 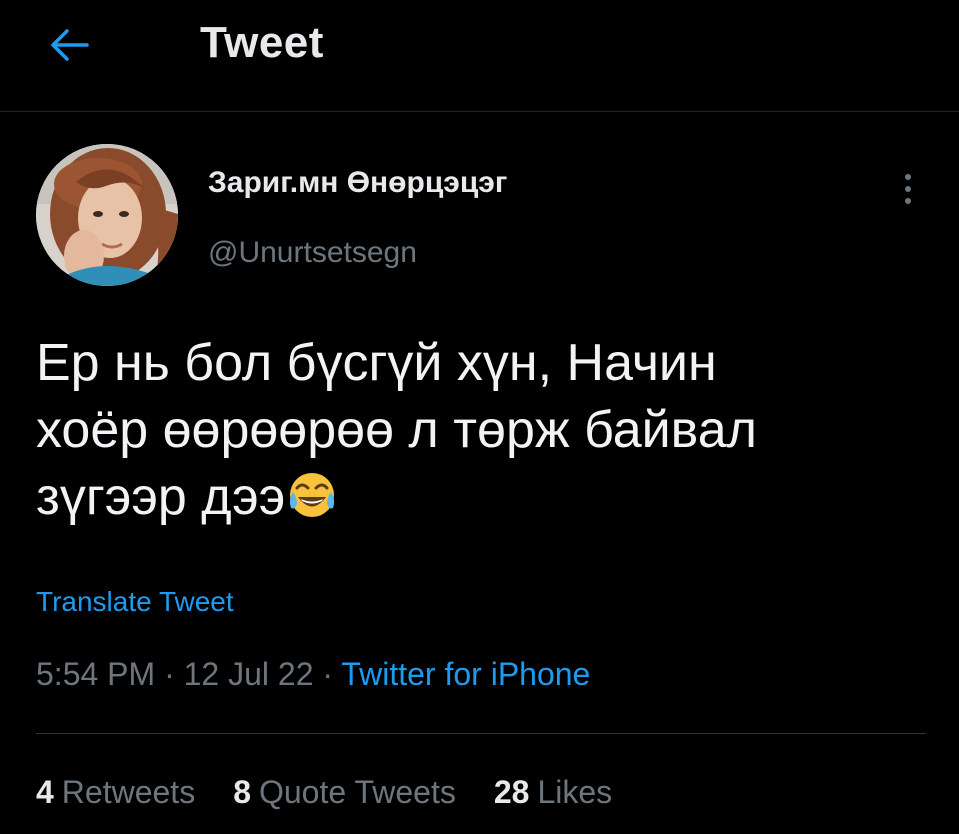 I want to click on translate-tweet-link: Translate Tweet, so click(x=135, y=602).